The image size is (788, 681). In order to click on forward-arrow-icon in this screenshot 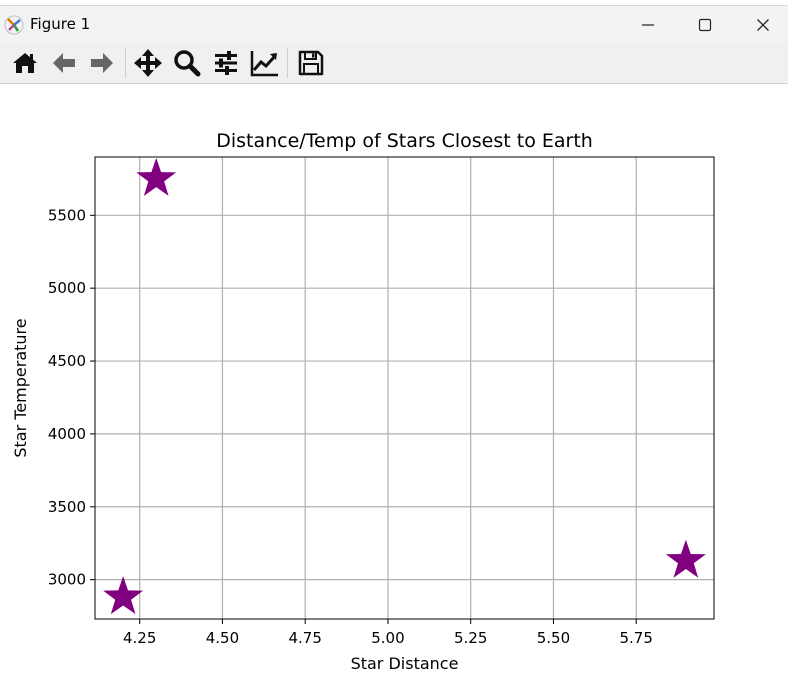, I will do `click(102, 63)`.